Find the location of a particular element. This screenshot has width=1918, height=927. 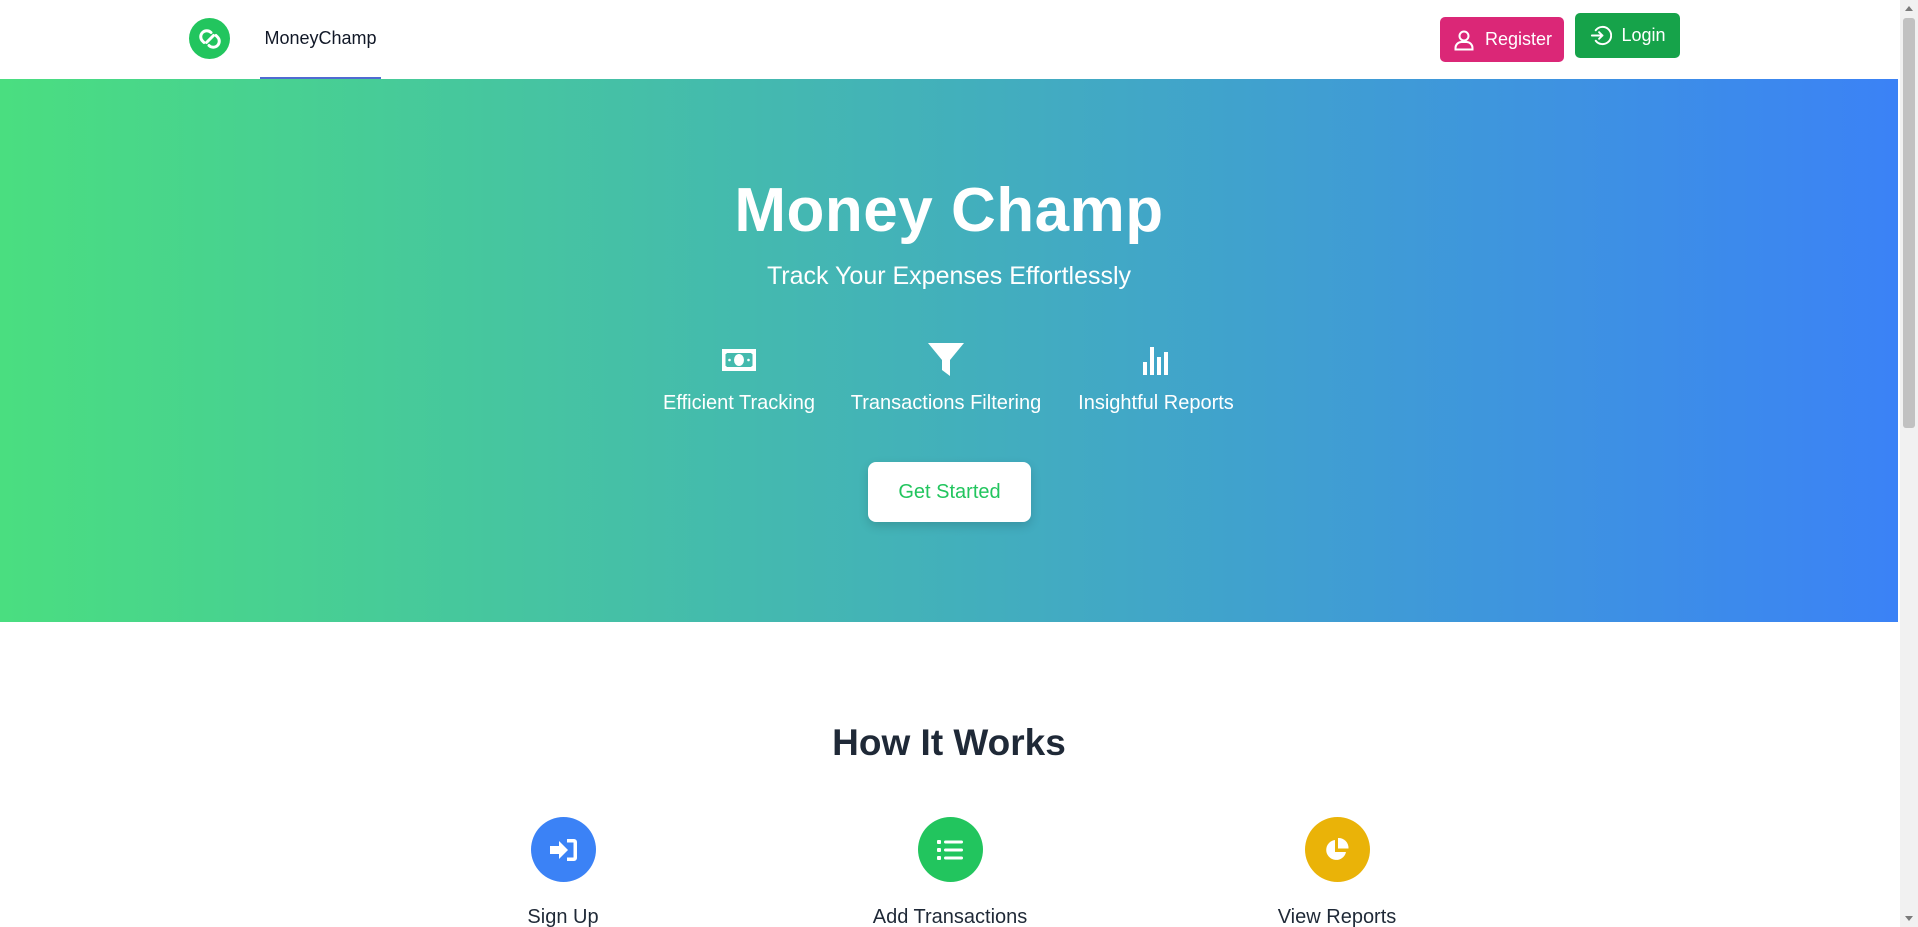

how-it-works-title: How It Works is located at coordinates (949, 742).